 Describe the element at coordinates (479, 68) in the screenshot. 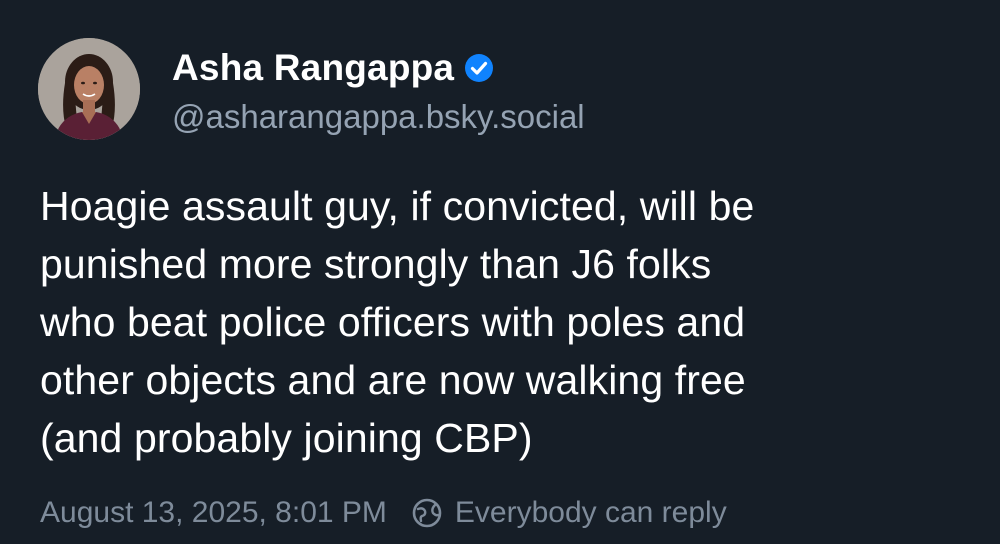

I see `verified-check-icon` at that location.